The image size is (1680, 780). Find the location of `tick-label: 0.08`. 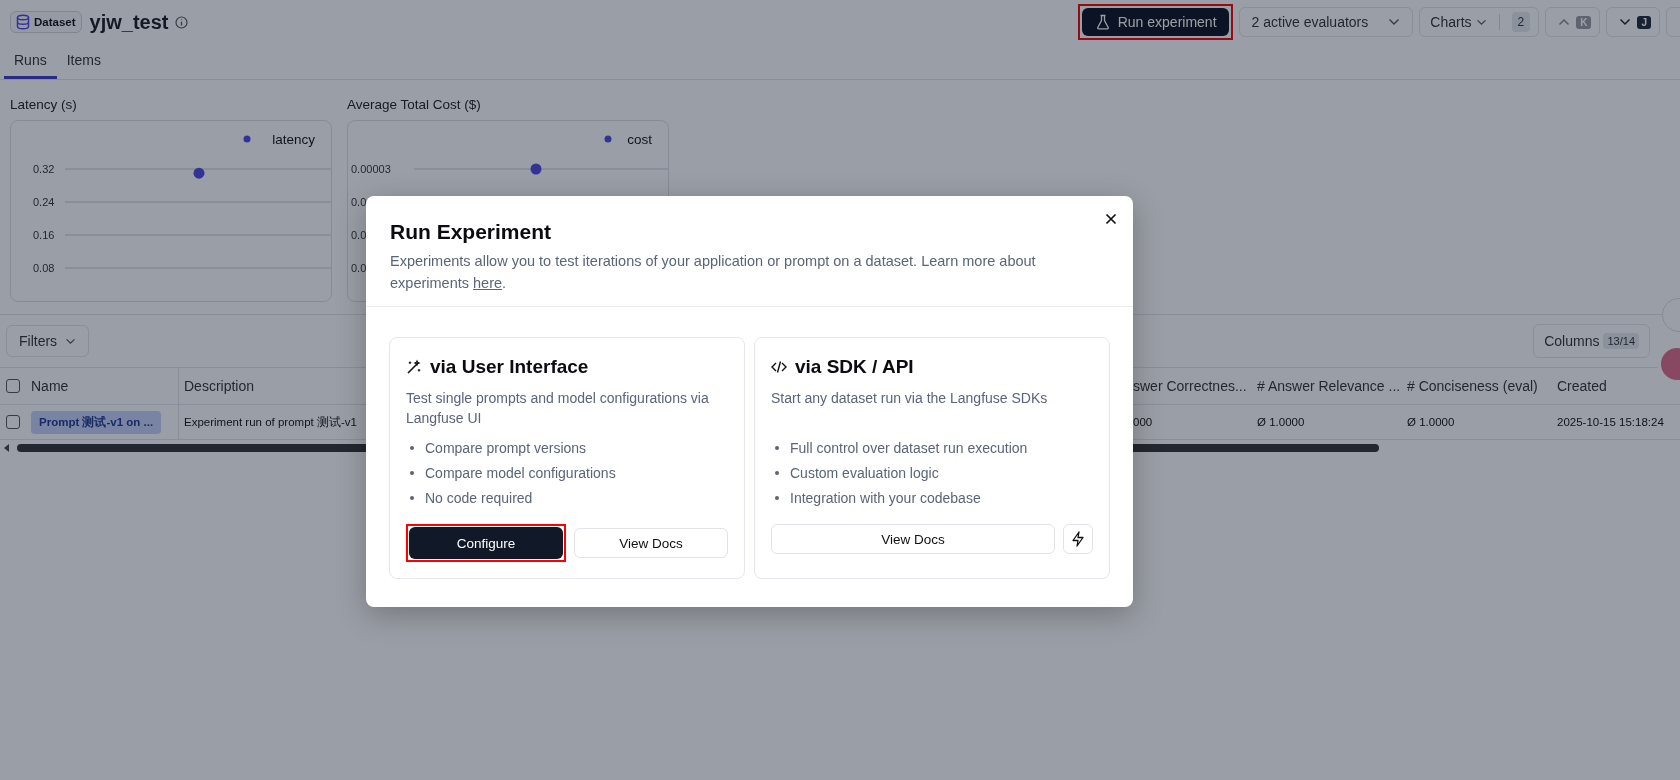

tick-label: 0.08 is located at coordinates (44, 268).